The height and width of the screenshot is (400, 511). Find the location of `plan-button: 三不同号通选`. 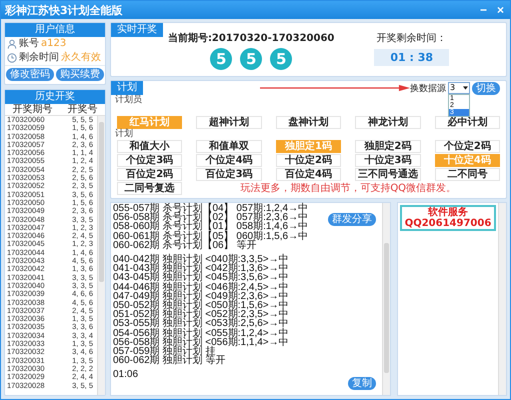

plan-button: 三不同号通选 is located at coordinates (388, 174).